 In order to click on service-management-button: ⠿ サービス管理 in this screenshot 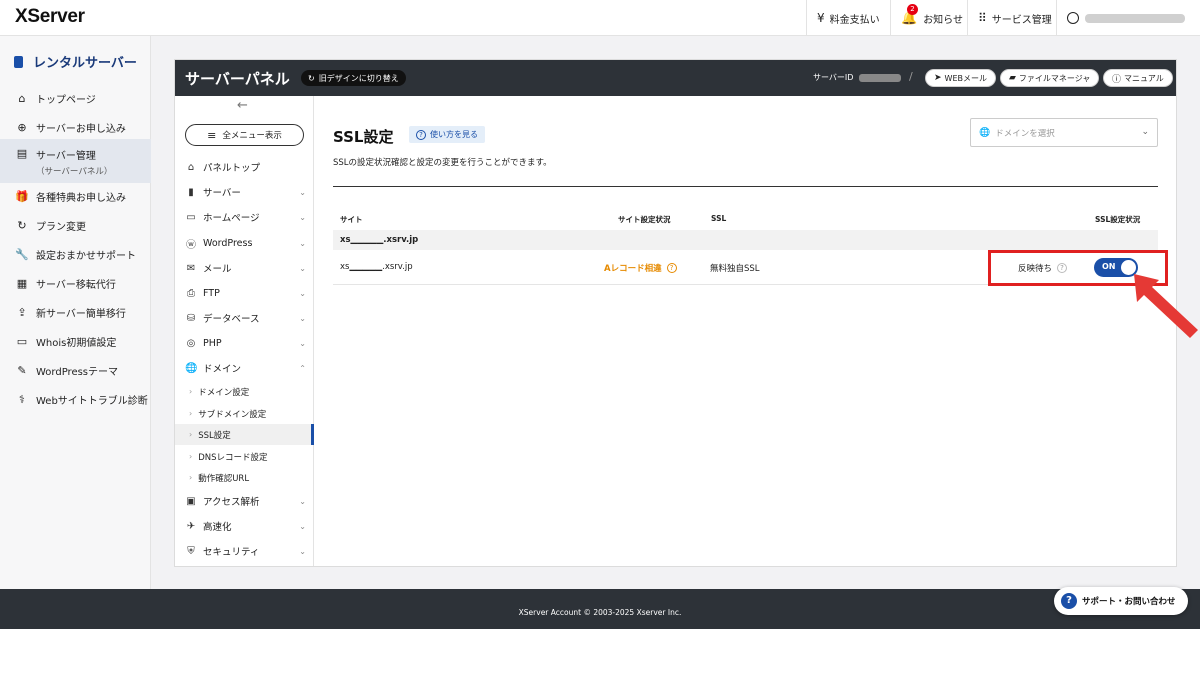, I will do `click(1014, 18)`.